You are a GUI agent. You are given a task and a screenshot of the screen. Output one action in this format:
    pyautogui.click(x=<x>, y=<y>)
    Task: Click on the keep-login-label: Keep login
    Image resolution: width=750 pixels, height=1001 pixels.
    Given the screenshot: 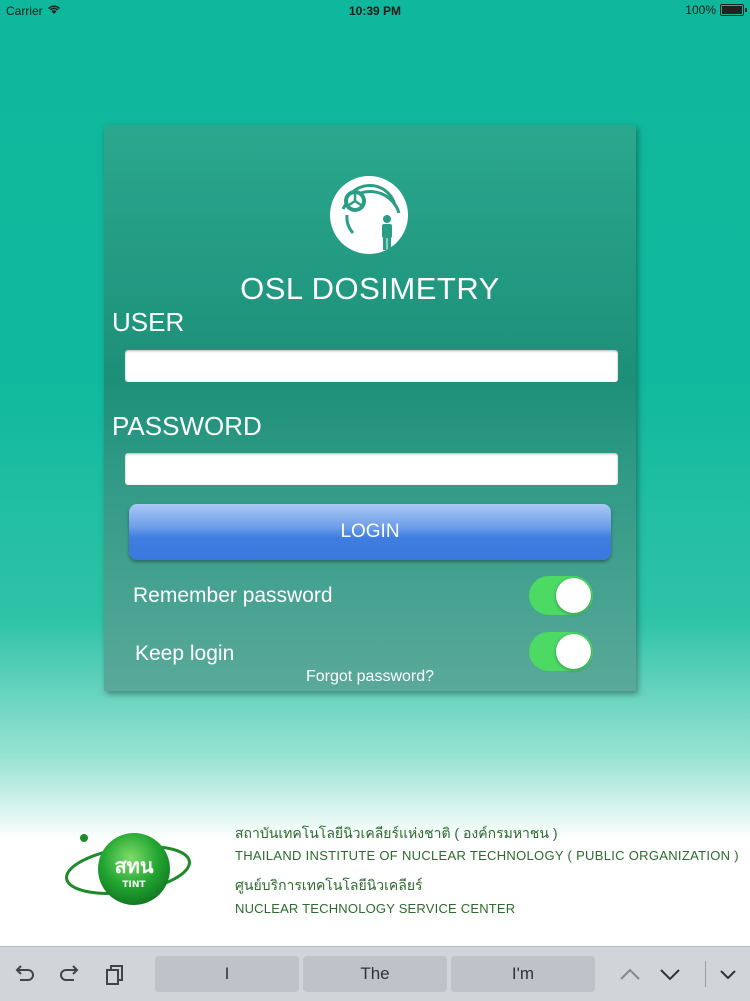 What is the action you would take?
    pyautogui.click(x=185, y=653)
    